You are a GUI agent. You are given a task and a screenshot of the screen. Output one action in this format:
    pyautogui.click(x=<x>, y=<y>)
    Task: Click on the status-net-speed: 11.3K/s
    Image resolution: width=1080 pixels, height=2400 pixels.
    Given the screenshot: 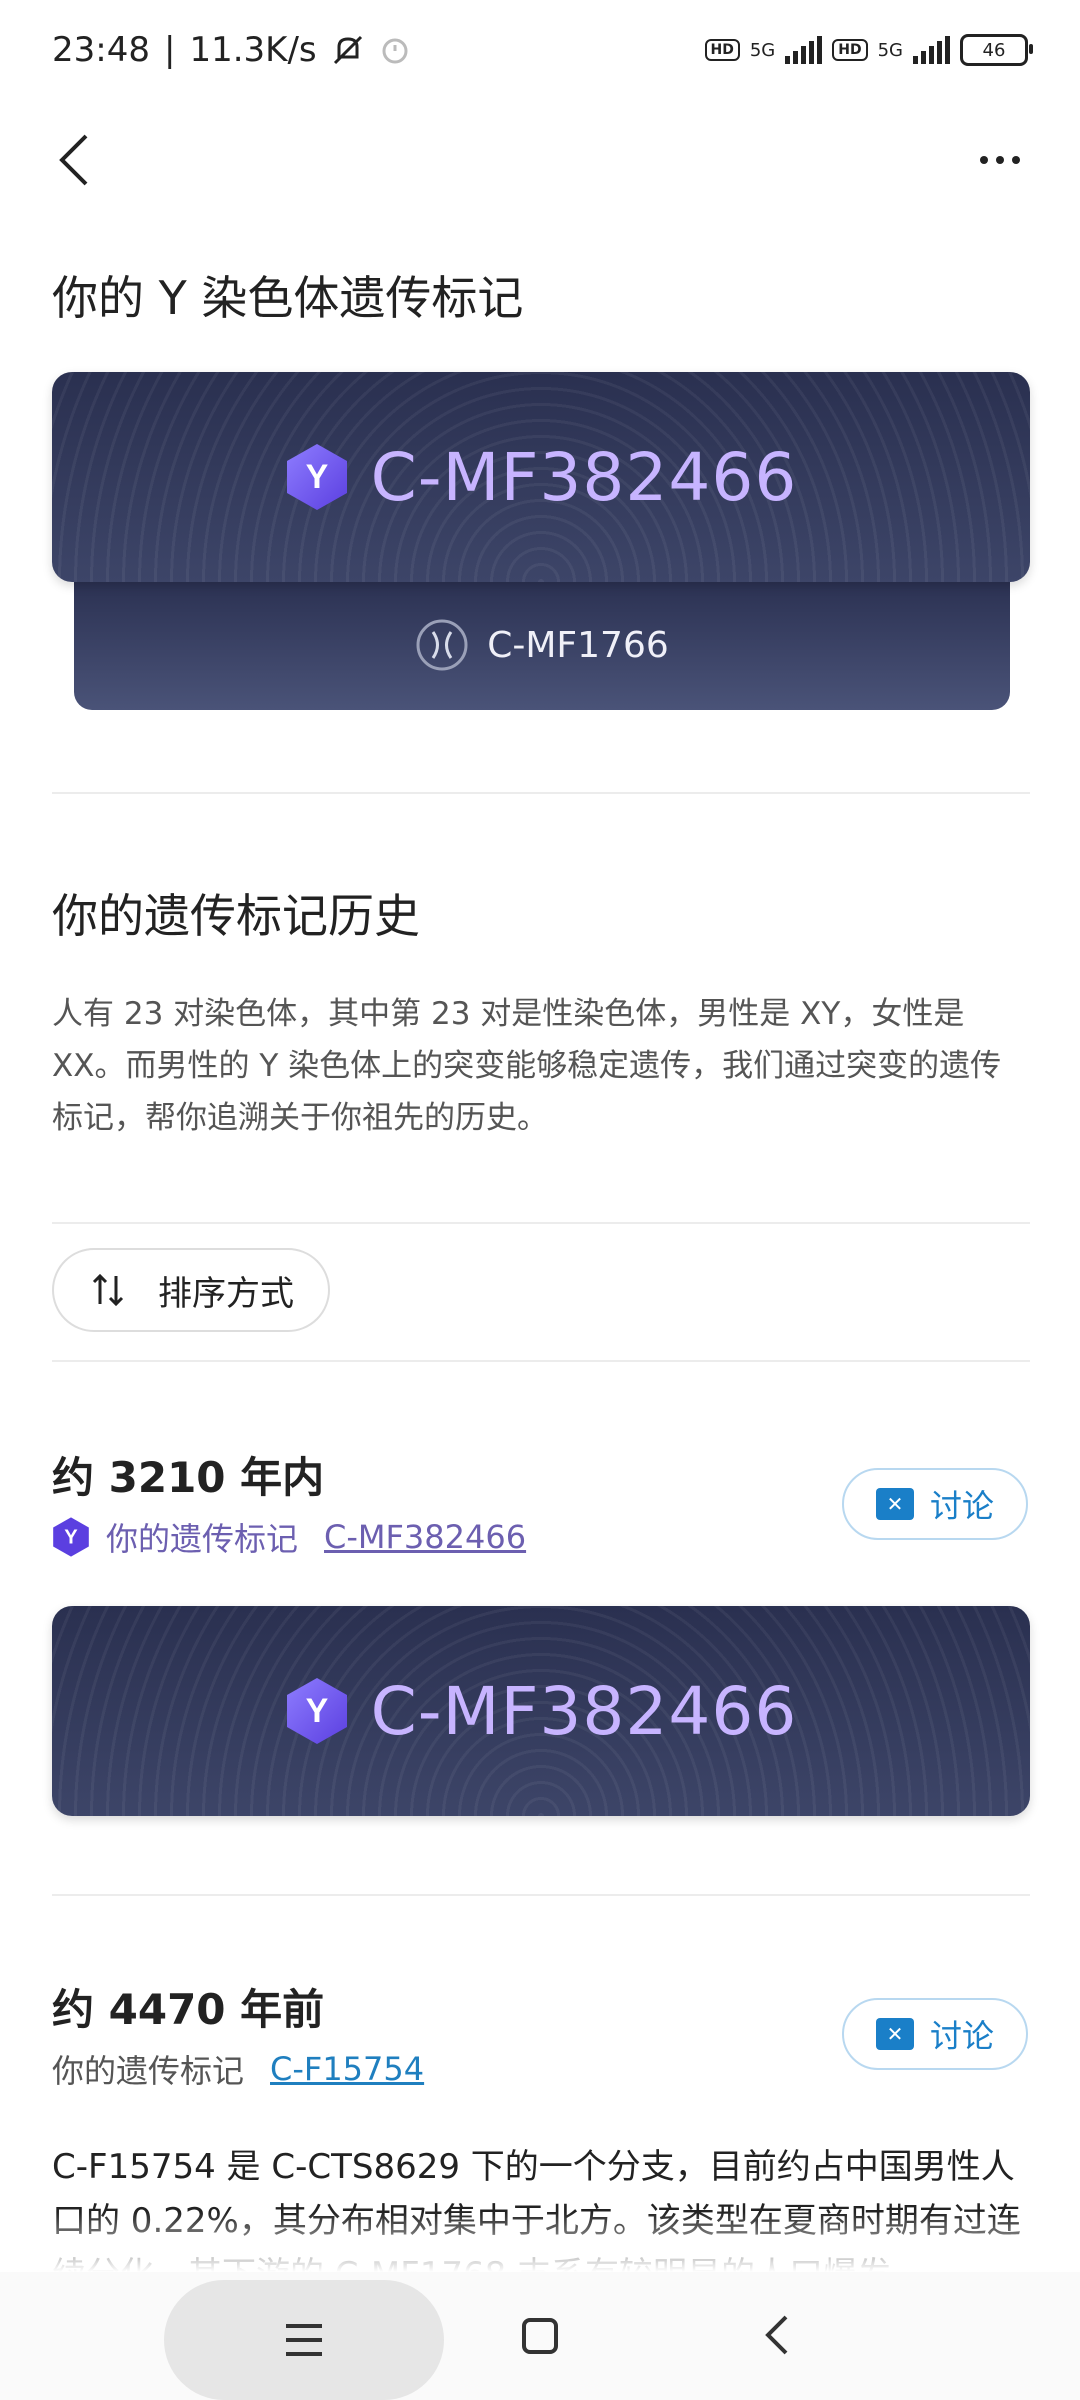 What is the action you would take?
    pyautogui.click(x=253, y=50)
    